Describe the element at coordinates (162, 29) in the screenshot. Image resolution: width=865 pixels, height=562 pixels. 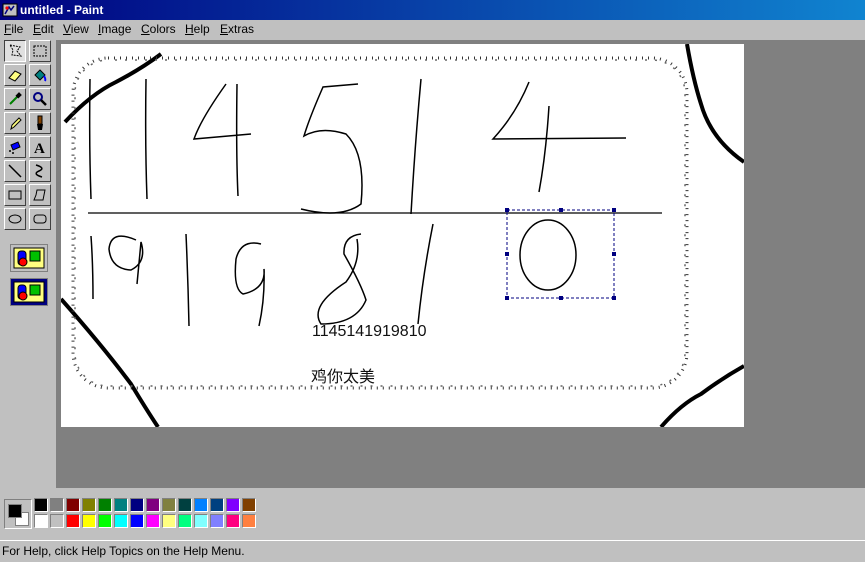
I see `menu-colors-label: olors` at that location.